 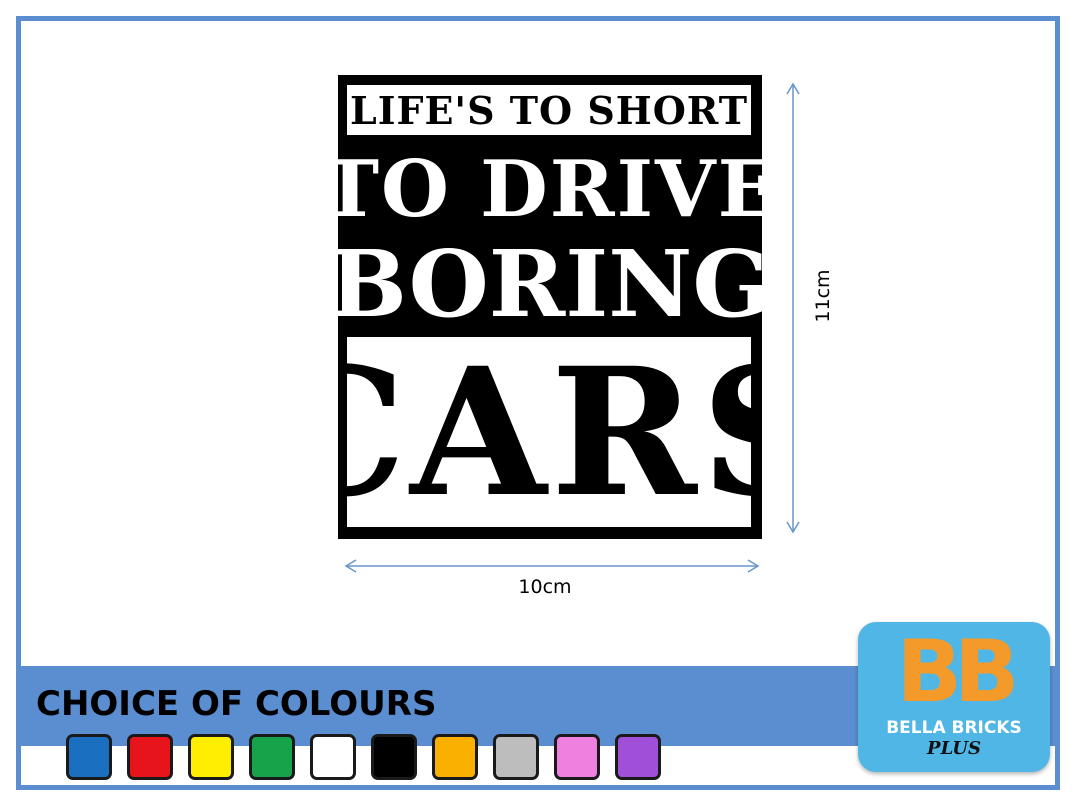 I want to click on height-label: 11cm, so click(x=823, y=296).